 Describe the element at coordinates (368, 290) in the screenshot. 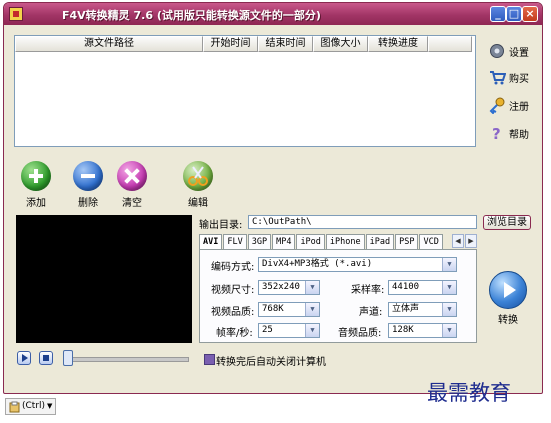

I see `sample-rate-label: 采样率:` at that location.